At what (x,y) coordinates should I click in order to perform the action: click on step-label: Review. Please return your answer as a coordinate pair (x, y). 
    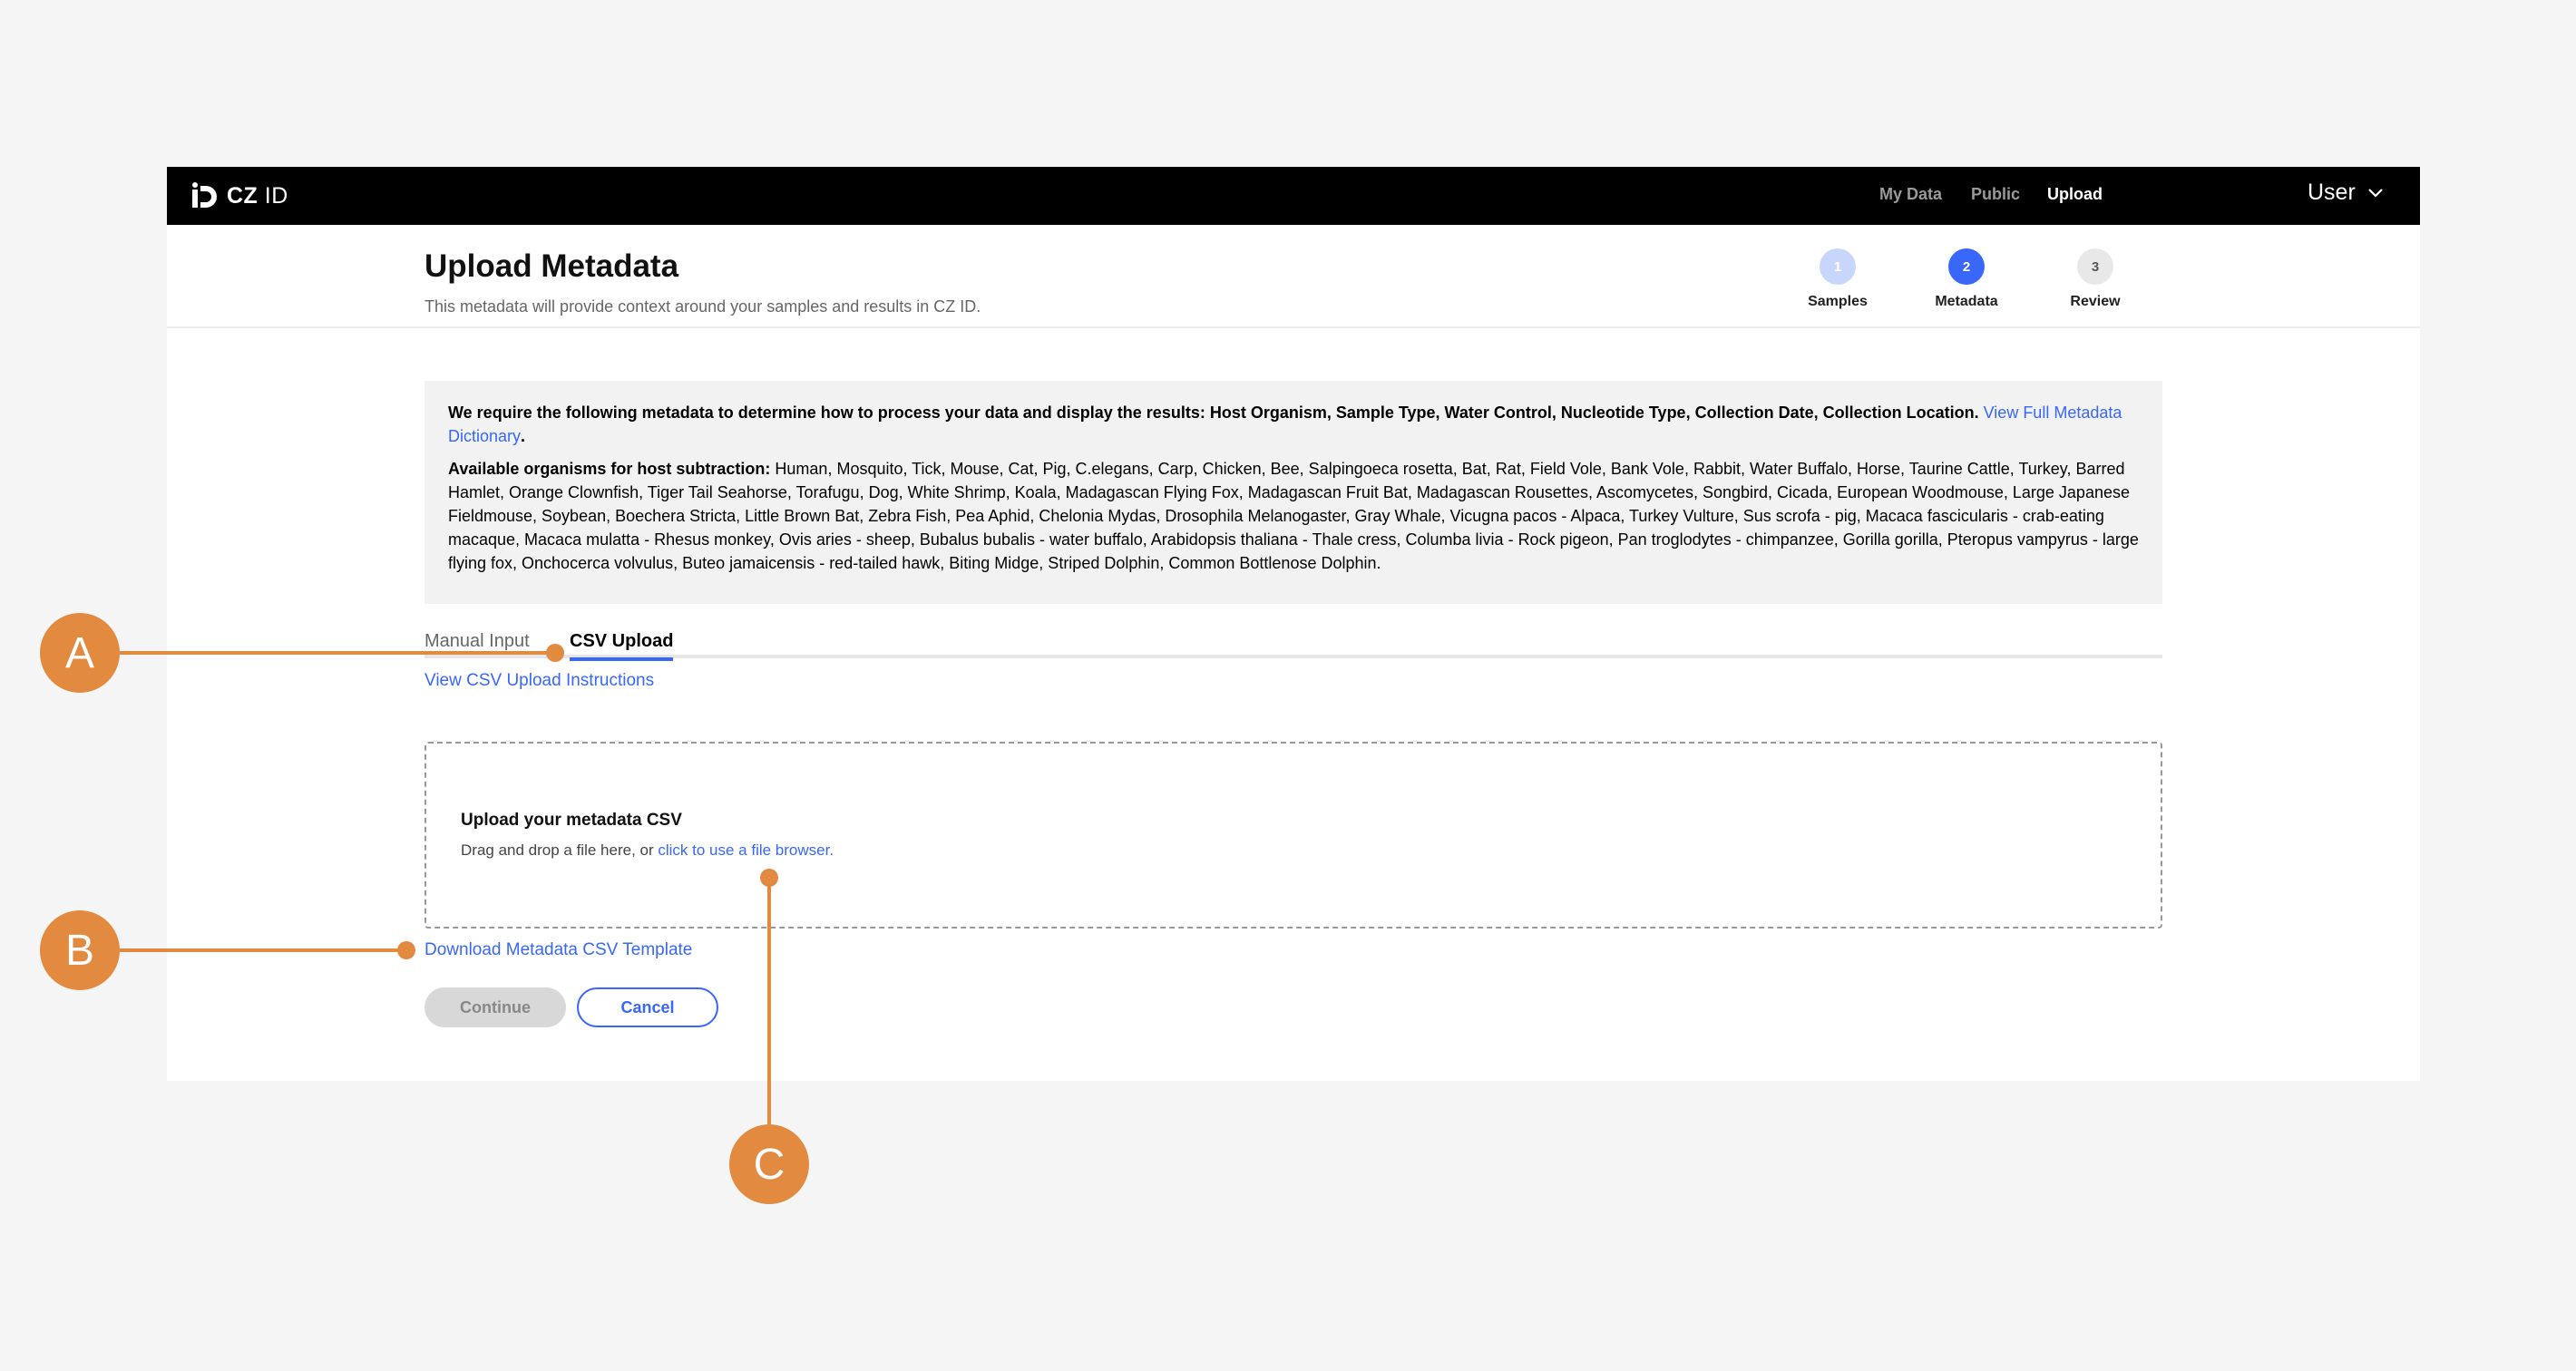
    Looking at the image, I should click on (2095, 301).